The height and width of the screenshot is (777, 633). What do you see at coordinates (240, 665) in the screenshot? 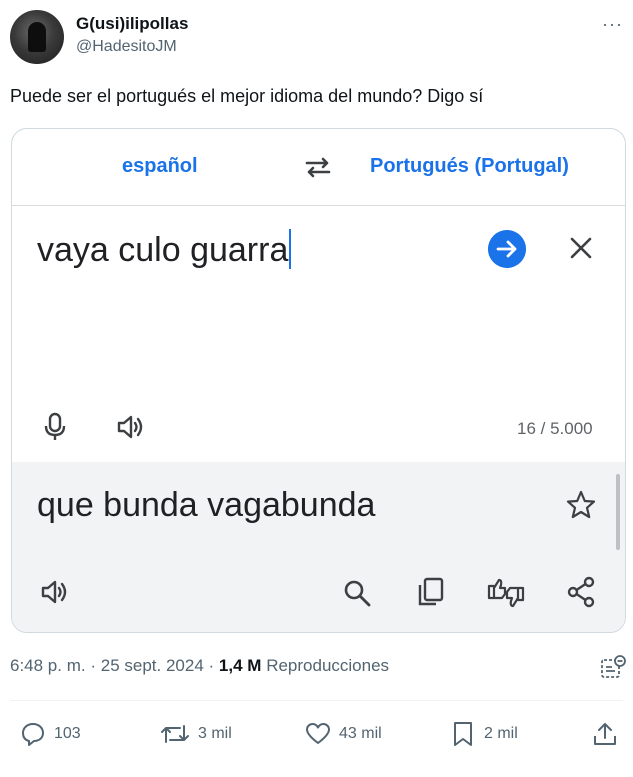
I see `views-count: 1,4 M` at bounding box center [240, 665].